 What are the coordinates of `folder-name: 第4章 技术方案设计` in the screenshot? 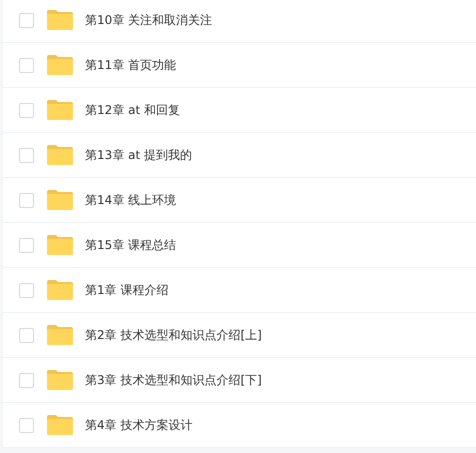 It's located at (138, 425).